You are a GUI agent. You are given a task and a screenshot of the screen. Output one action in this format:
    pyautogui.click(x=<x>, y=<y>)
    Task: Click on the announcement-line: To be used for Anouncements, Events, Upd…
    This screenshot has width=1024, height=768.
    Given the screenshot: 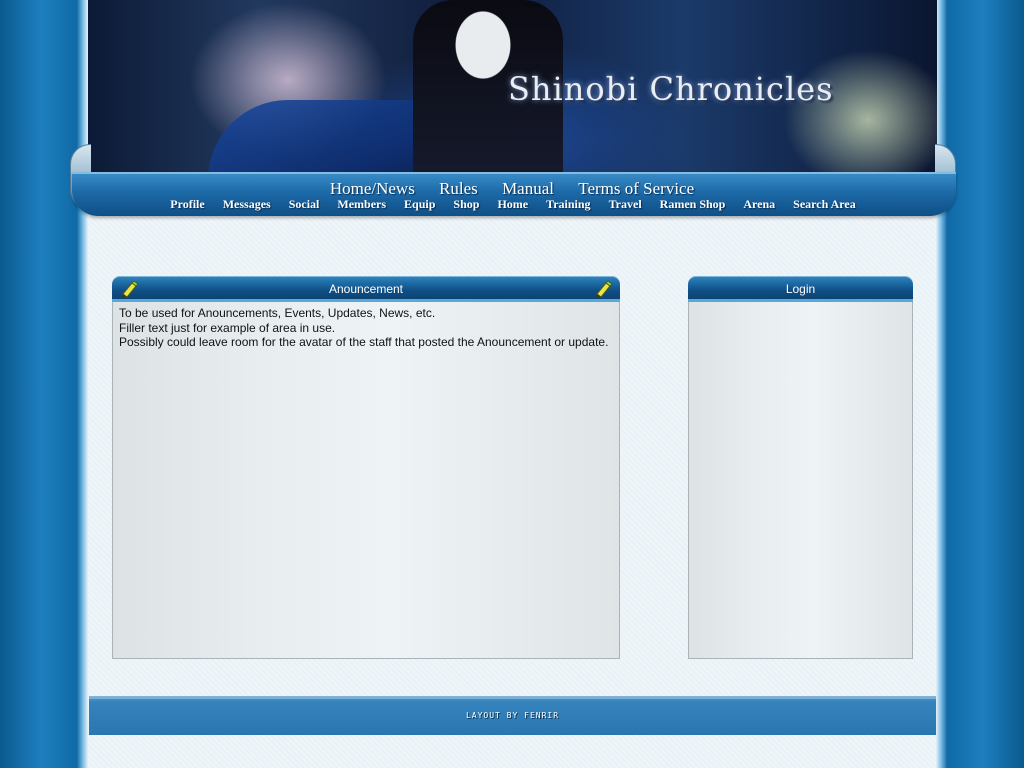 What is the action you would take?
    pyautogui.click(x=277, y=313)
    